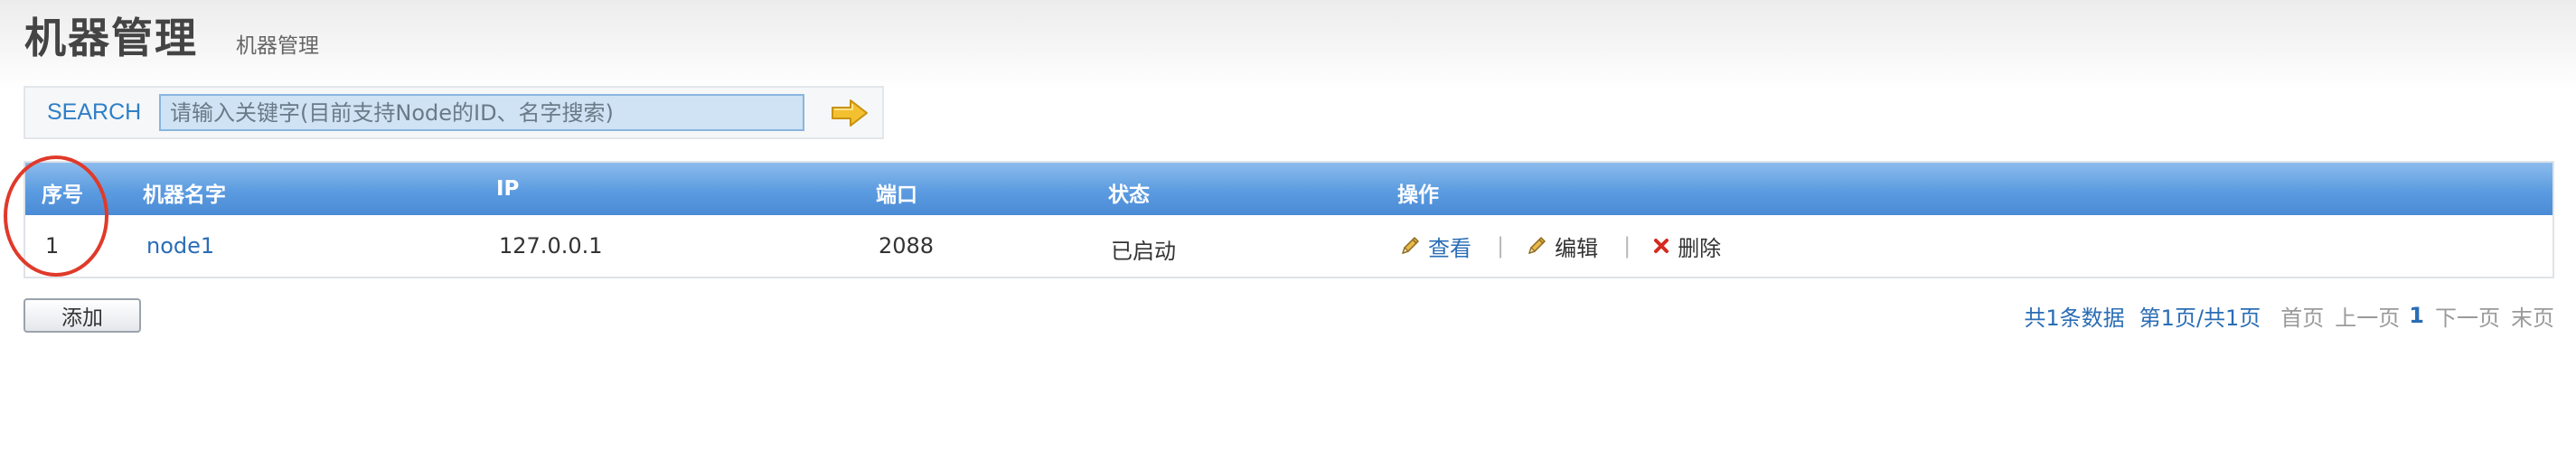  What do you see at coordinates (1700, 248) in the screenshot?
I see `delete-label: 删除` at bounding box center [1700, 248].